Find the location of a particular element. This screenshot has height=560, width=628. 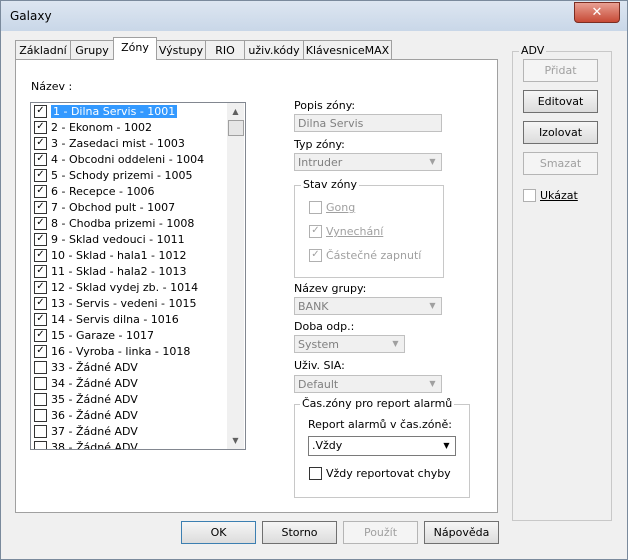

tab-zakladni: Základní is located at coordinates (43, 50).